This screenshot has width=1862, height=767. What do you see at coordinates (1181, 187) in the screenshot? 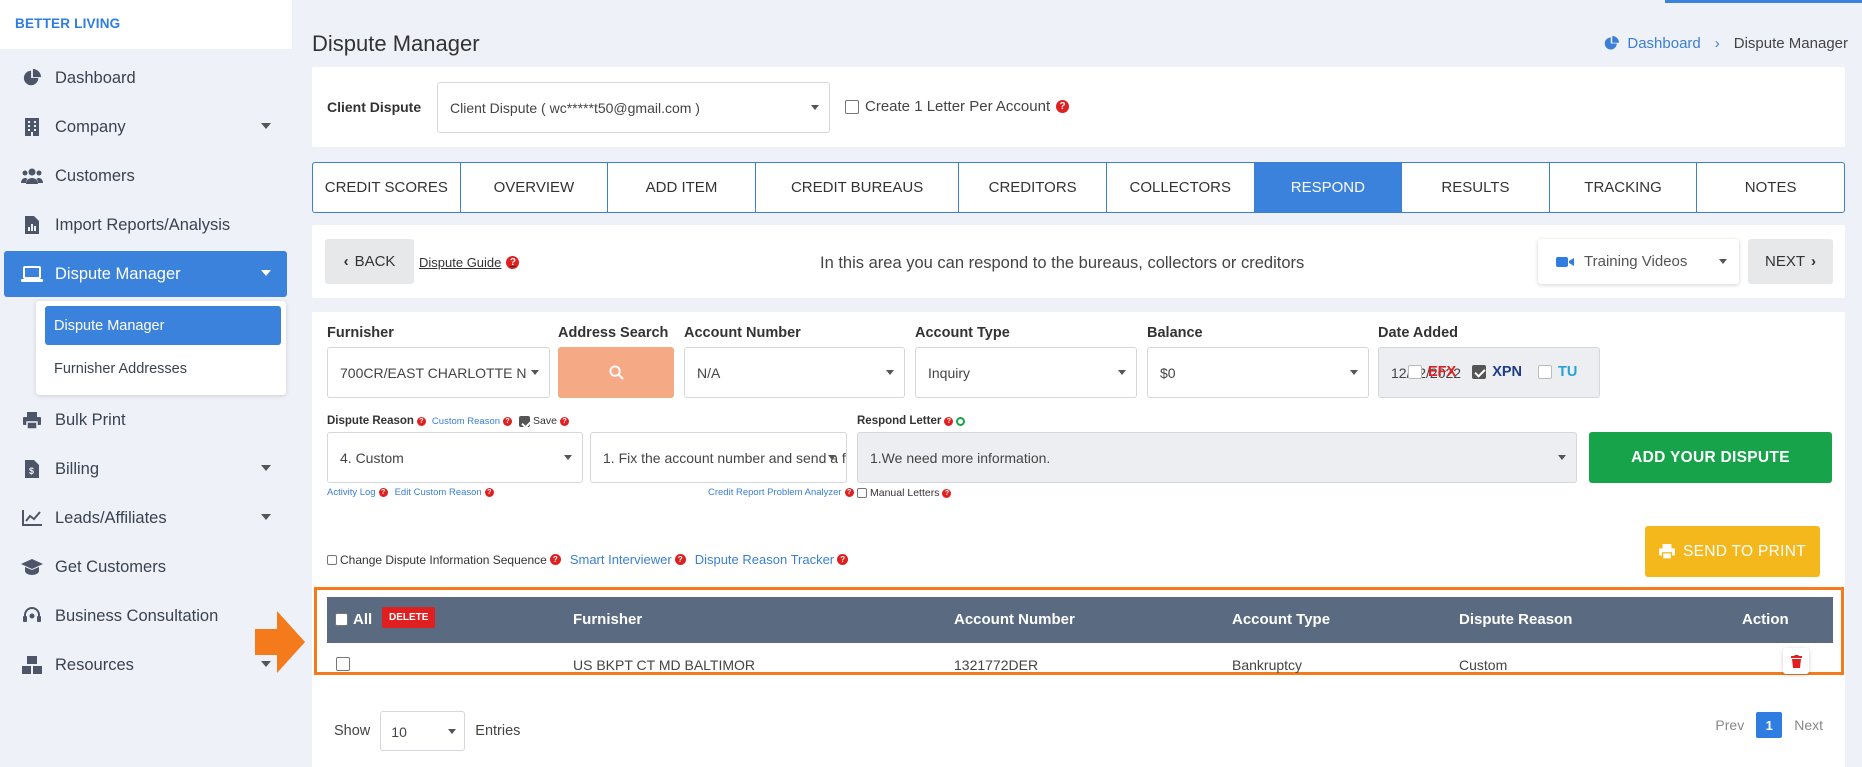
I see `tab-collectors: COLLECTORS` at bounding box center [1181, 187].